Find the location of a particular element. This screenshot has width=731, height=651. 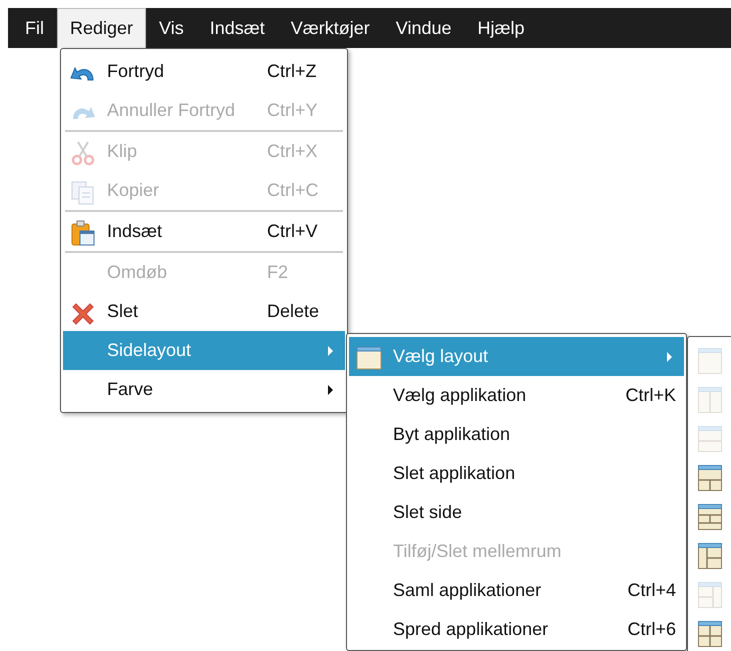

menu-bar-item: Hjælp is located at coordinates (501, 28).